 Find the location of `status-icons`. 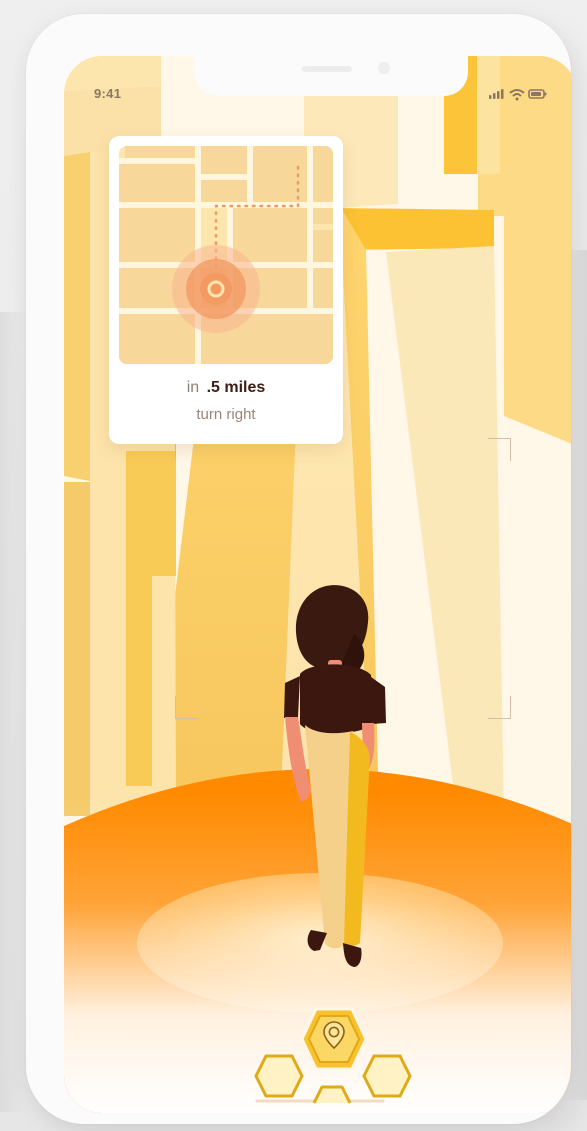

status-icons is located at coordinates (518, 95).